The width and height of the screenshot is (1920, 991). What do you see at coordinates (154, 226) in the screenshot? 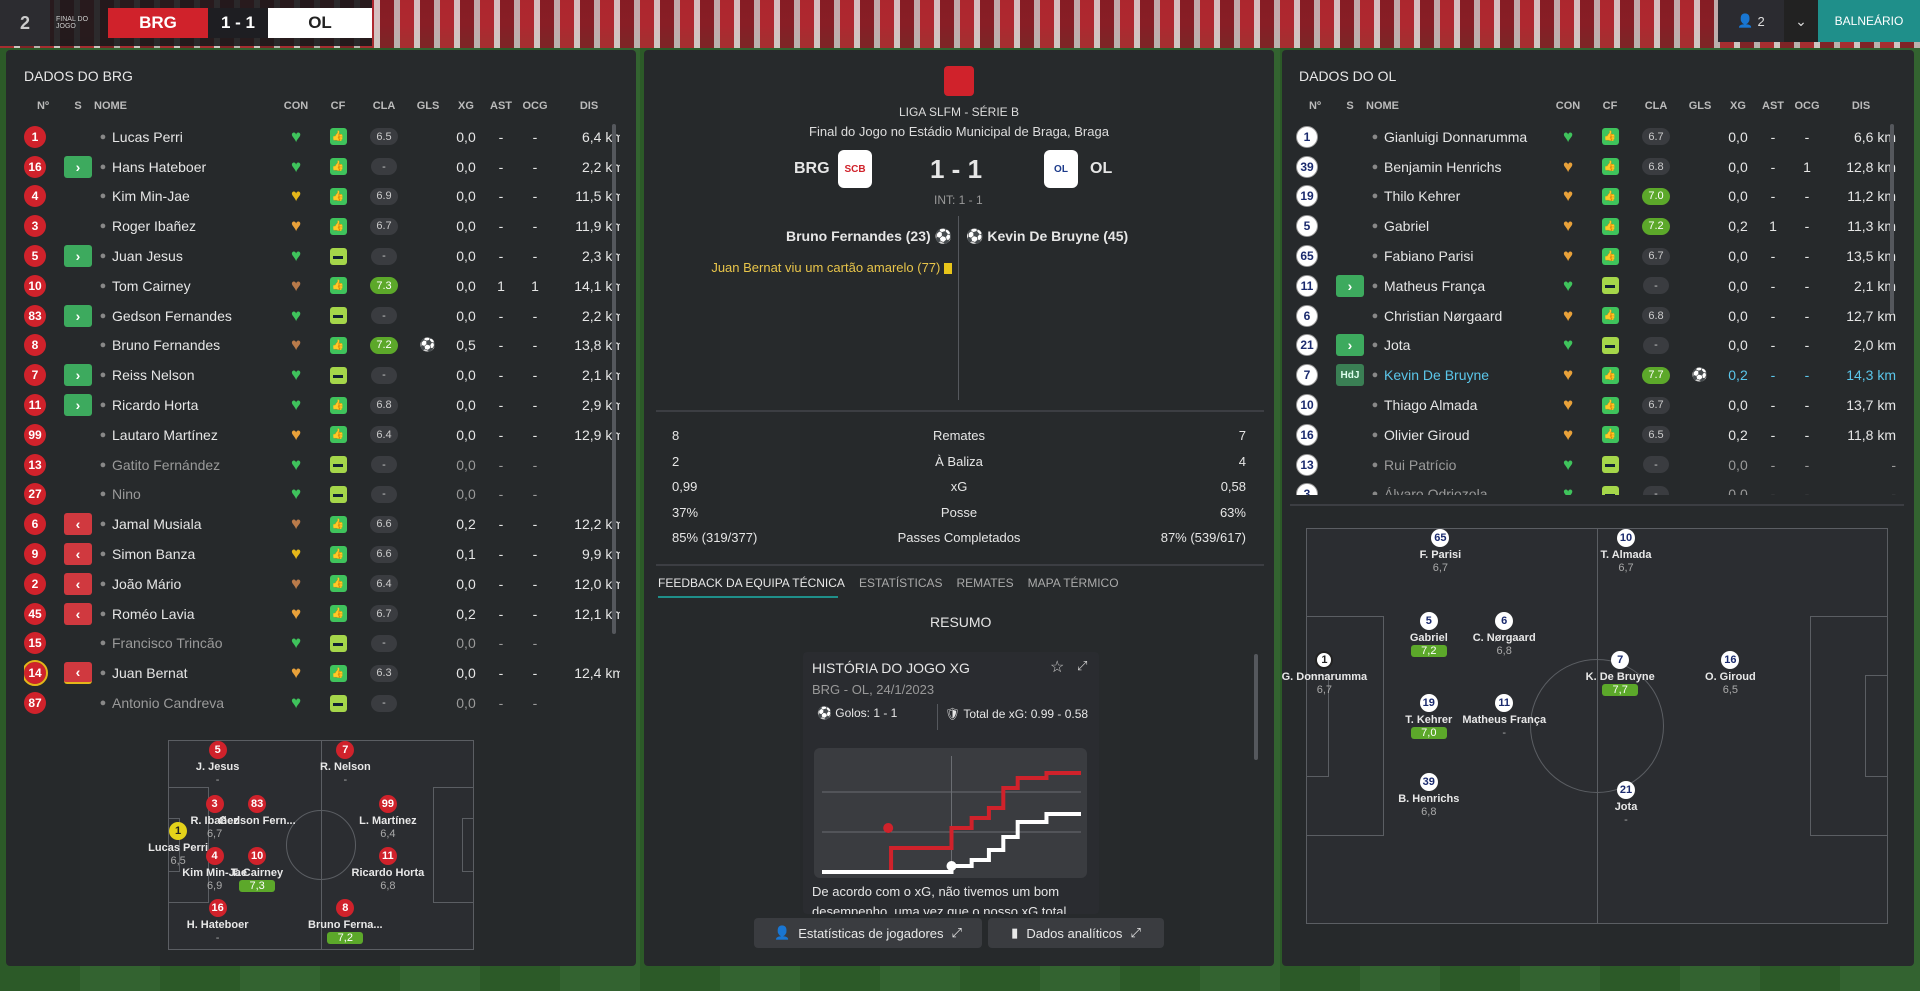
I see `player-name: Roger Ibañez` at bounding box center [154, 226].